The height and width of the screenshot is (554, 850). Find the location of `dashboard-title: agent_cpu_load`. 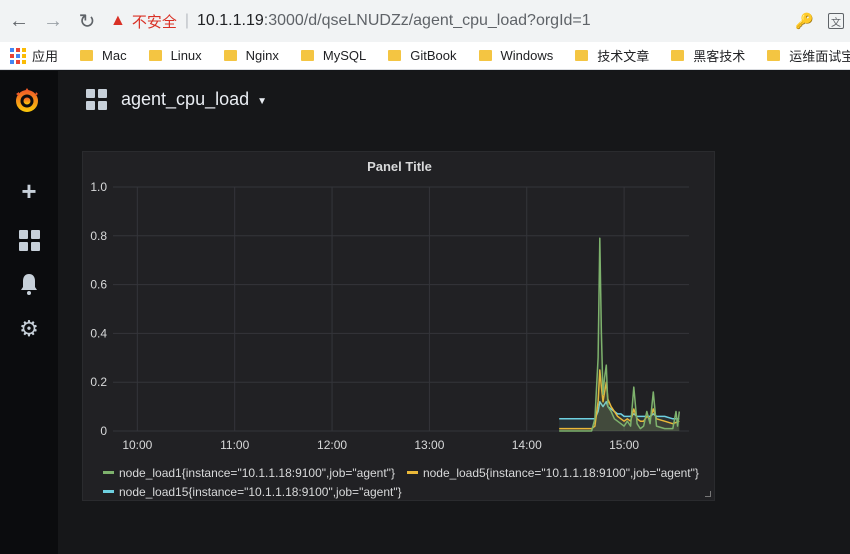

dashboard-title: agent_cpu_load is located at coordinates (185, 99).